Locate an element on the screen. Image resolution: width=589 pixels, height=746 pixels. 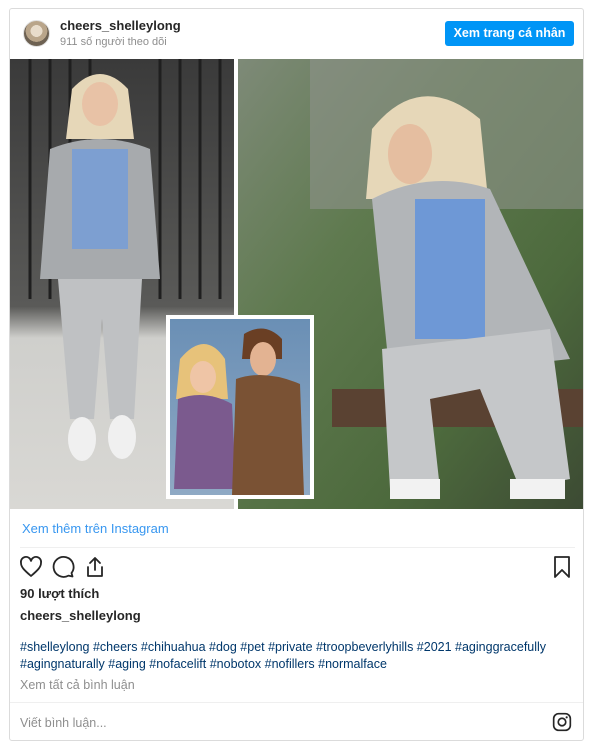
caption-username: cheers_shelleylong is located at coordinates (80, 615).